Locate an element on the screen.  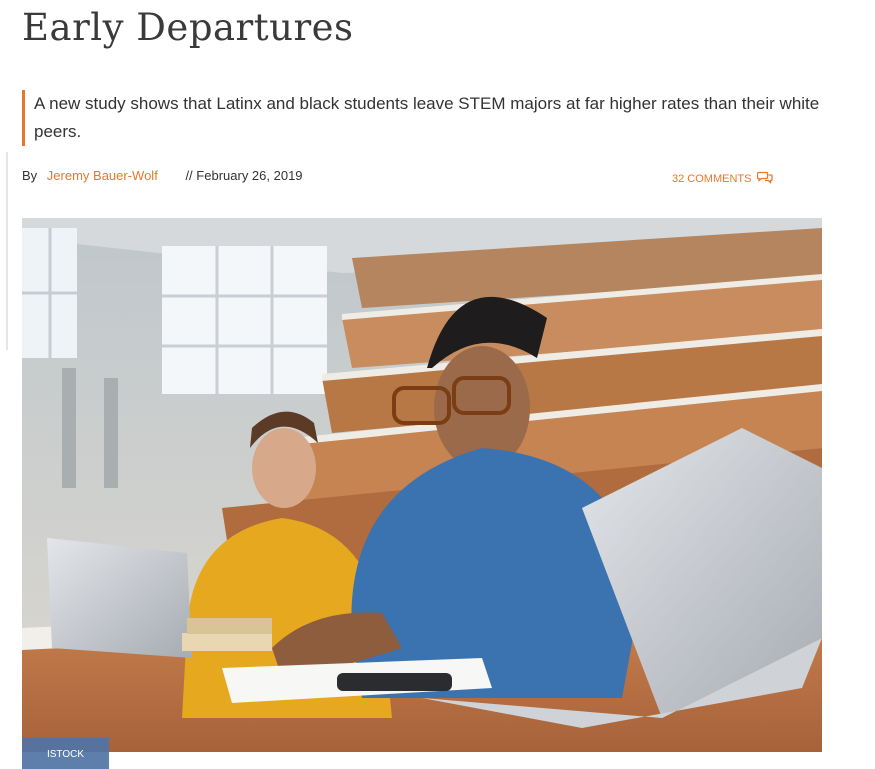
comments-link: 32 COMMENTS is located at coordinates (723, 178).